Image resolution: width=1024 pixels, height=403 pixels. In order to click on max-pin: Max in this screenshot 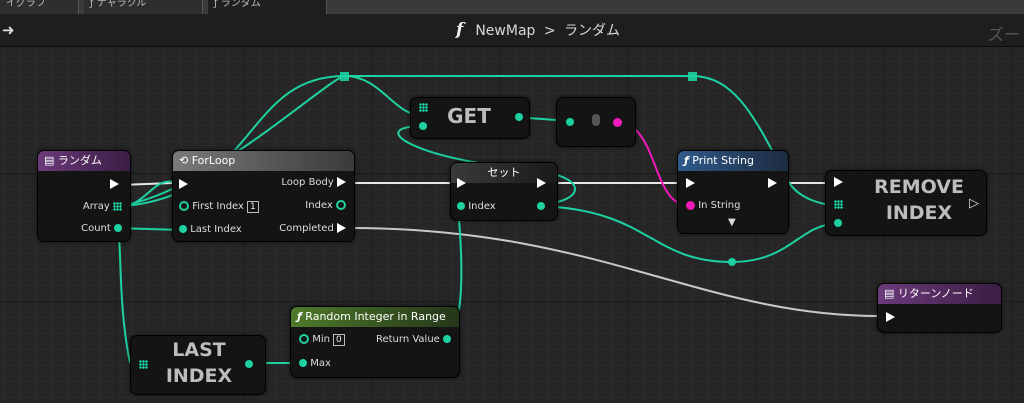, I will do `click(315, 363)`.